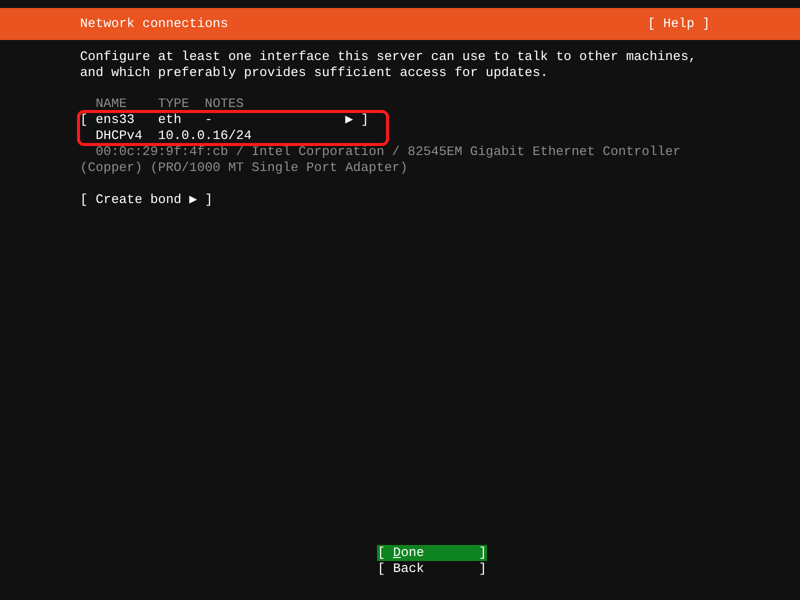  What do you see at coordinates (388, 152) in the screenshot?
I see `device-description: 00:0c:29:9f:4f:cb / Intel Corporation / 82545EM Gigabit Ethernet Controller` at bounding box center [388, 152].